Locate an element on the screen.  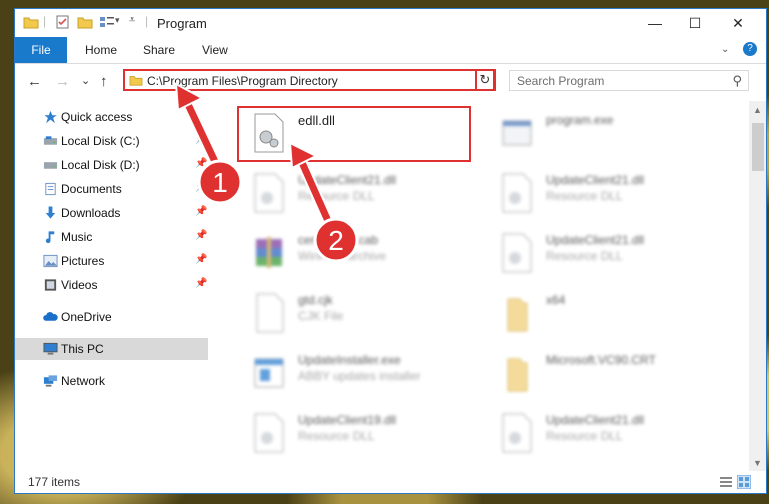
sidebar-item-label: Downloads is located at coordinates (91, 213).